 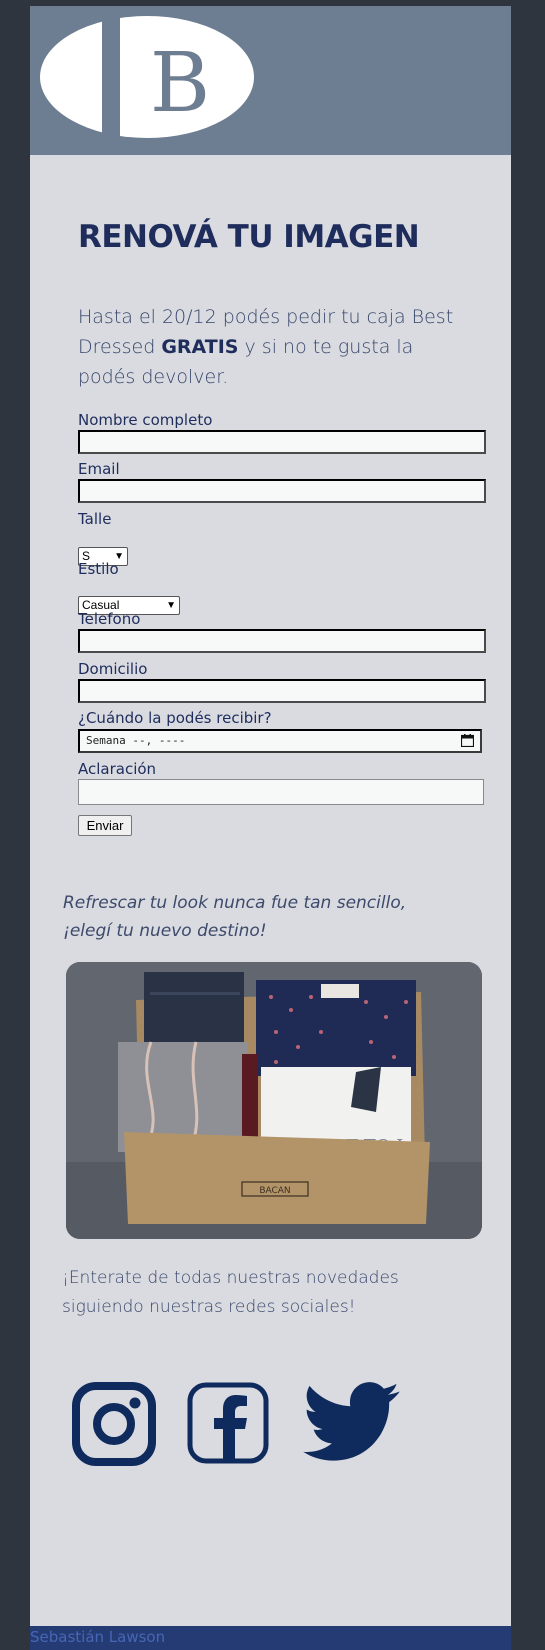 I want to click on twitter-link, so click(x=352, y=1423).